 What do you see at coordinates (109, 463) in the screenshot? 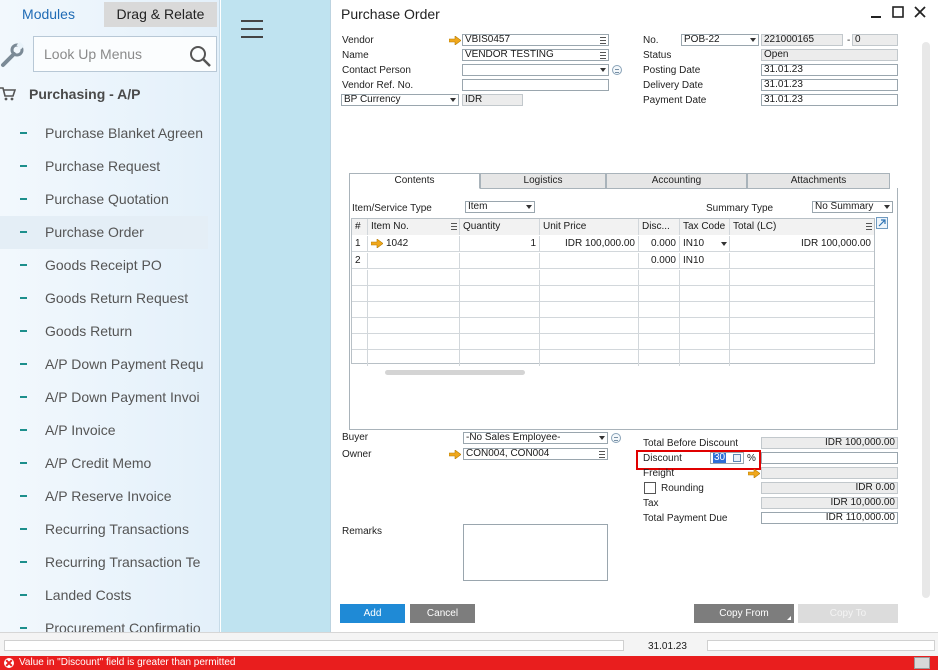
I see `menu-item-ap-credit-memo: A/P Credit Memo` at bounding box center [109, 463].